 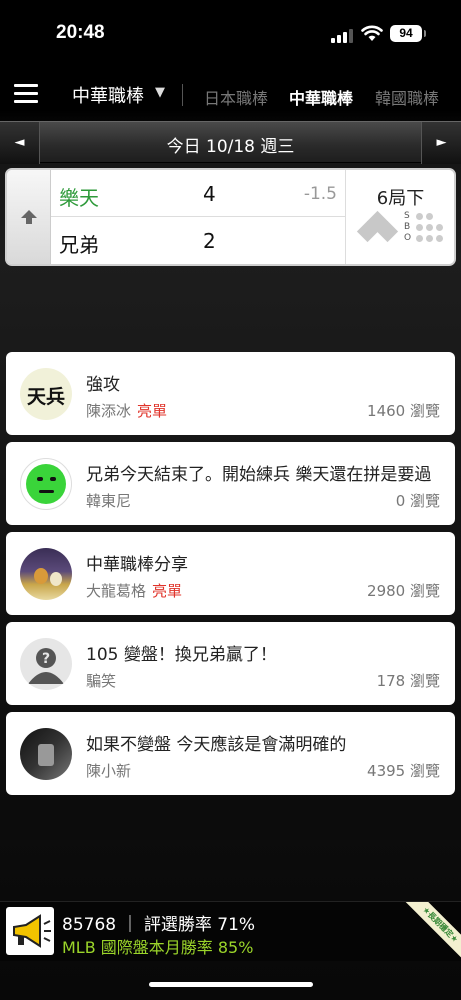 I want to click on wifi-icon, so click(x=372, y=33).